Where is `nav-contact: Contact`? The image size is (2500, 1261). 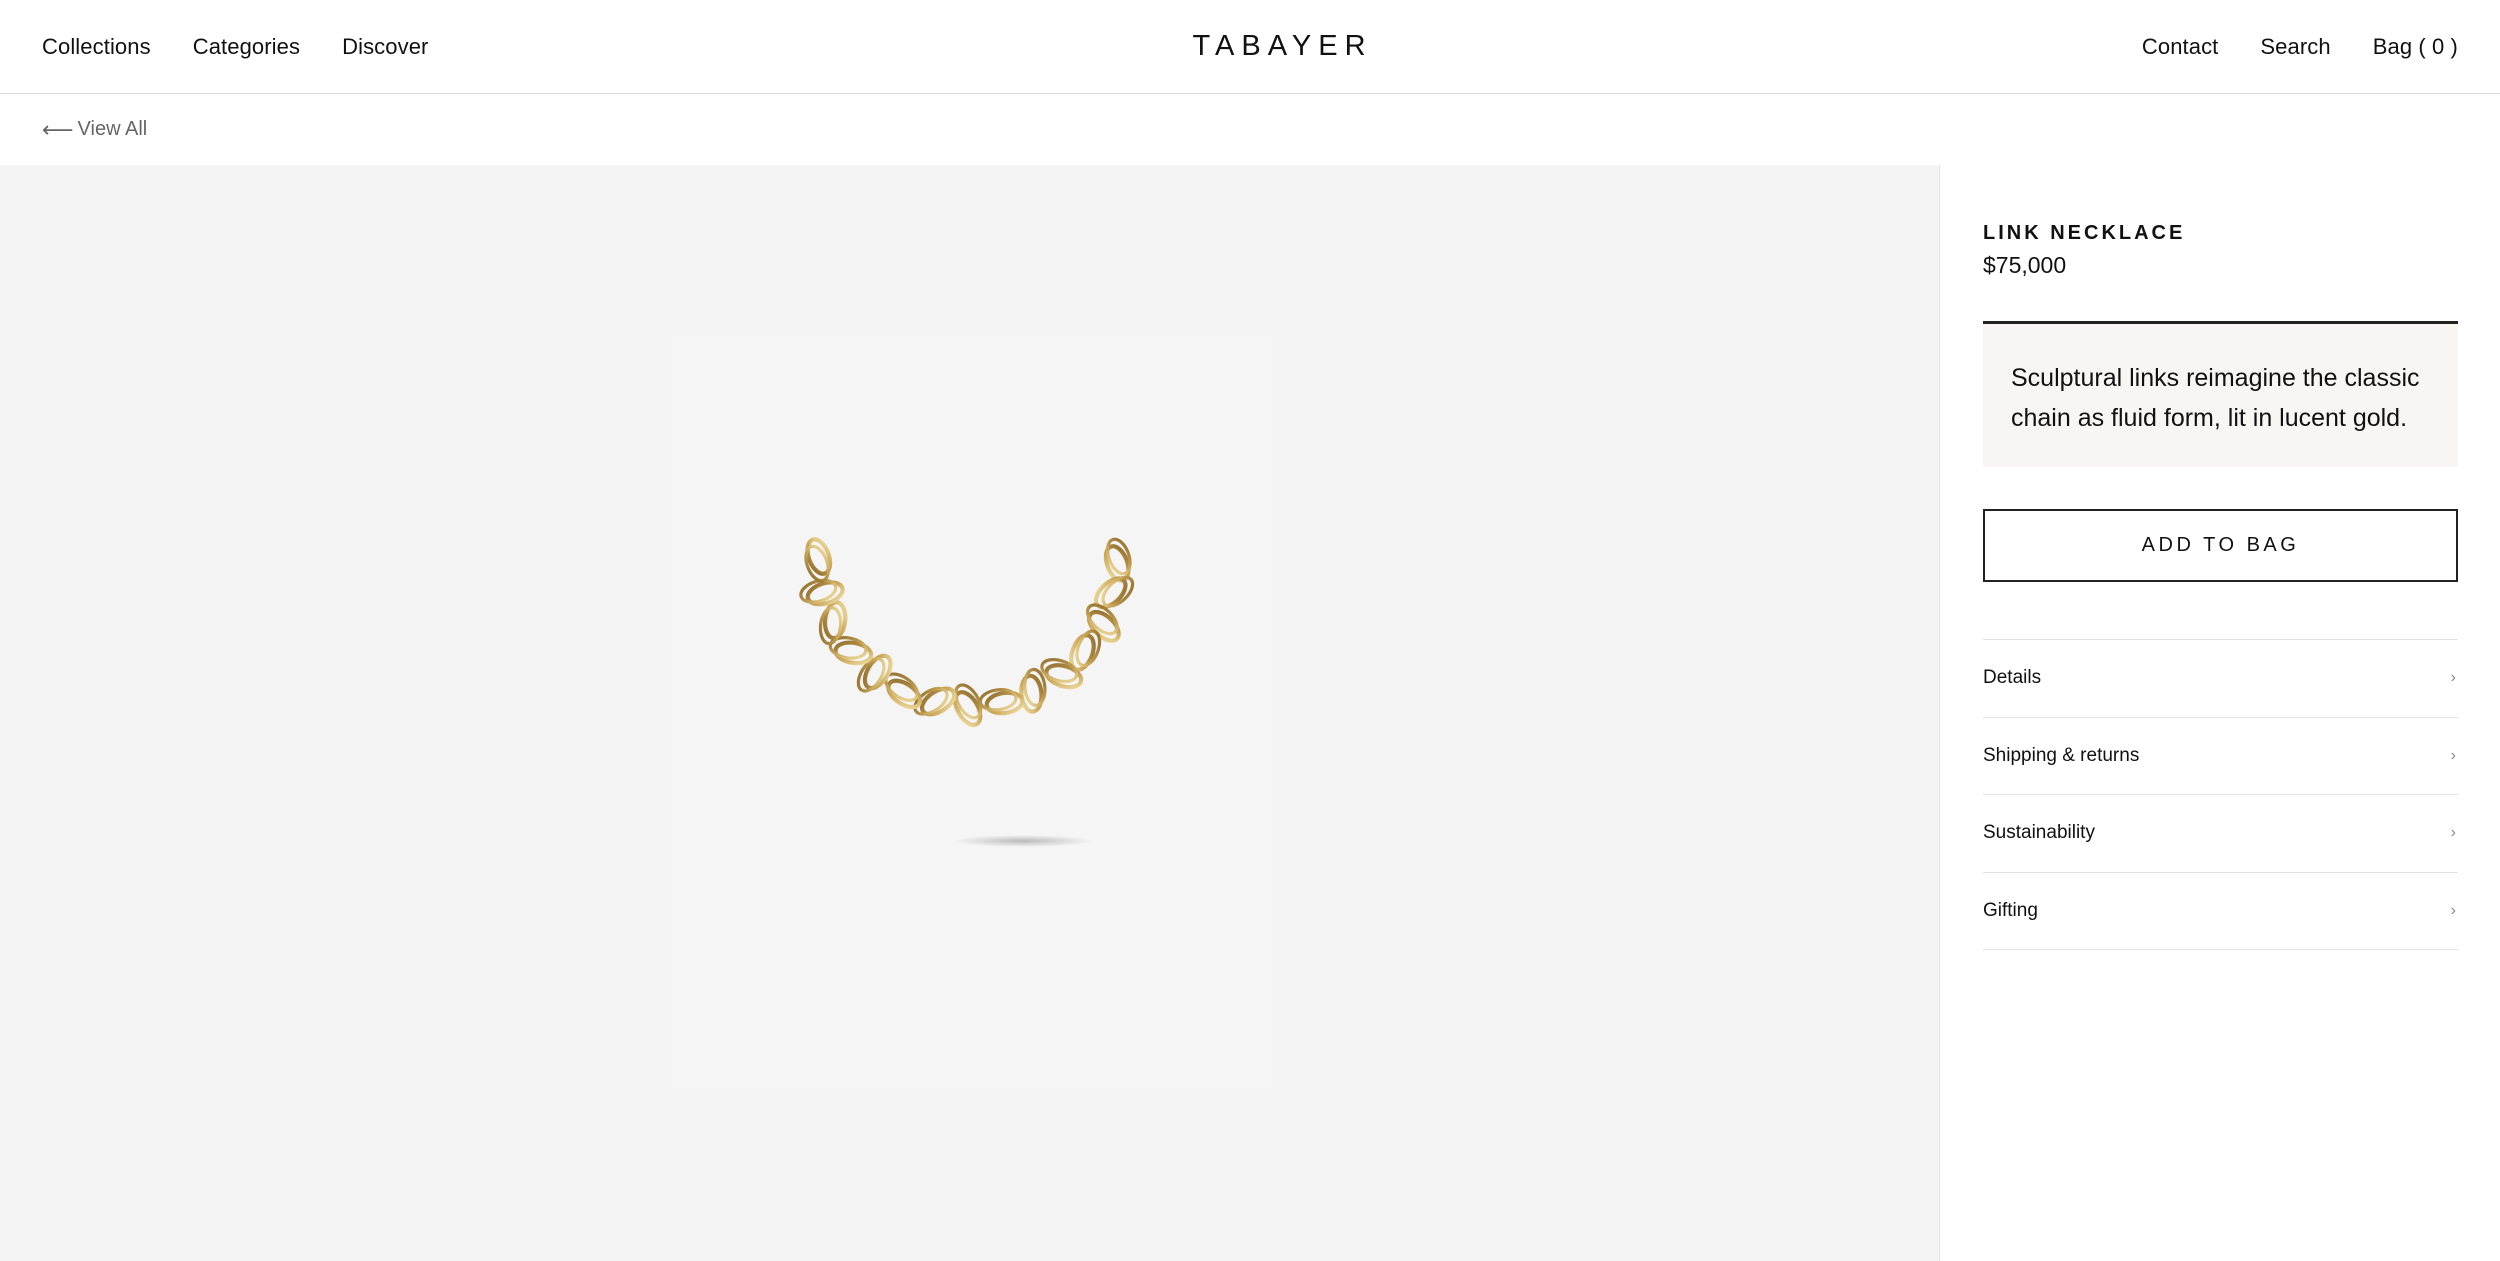
nav-contact: Contact is located at coordinates (2180, 47).